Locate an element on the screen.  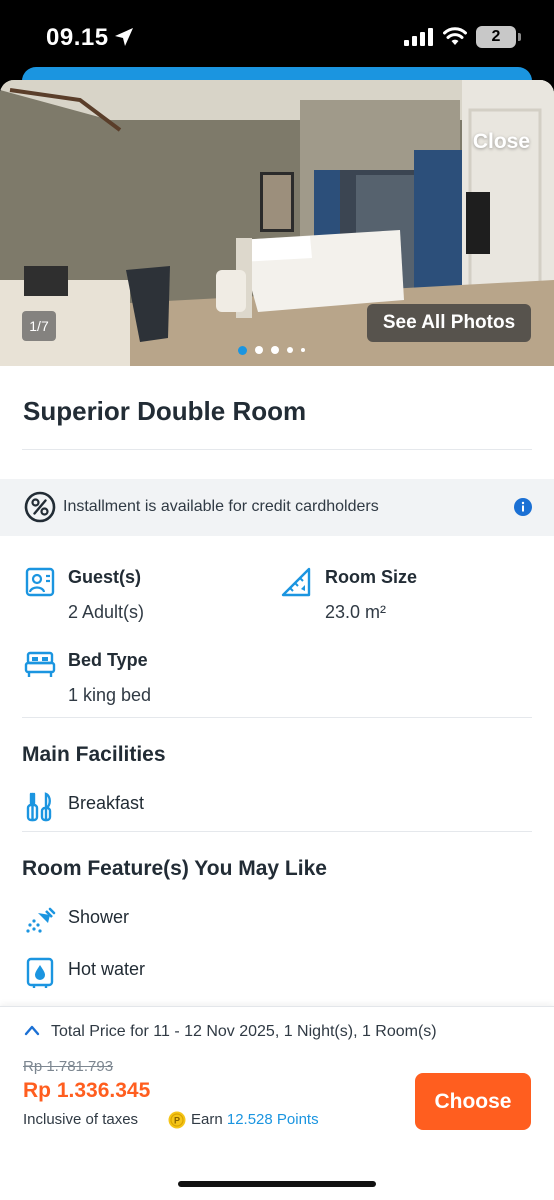
location-arrow-icon is located at coordinates (124, 37).